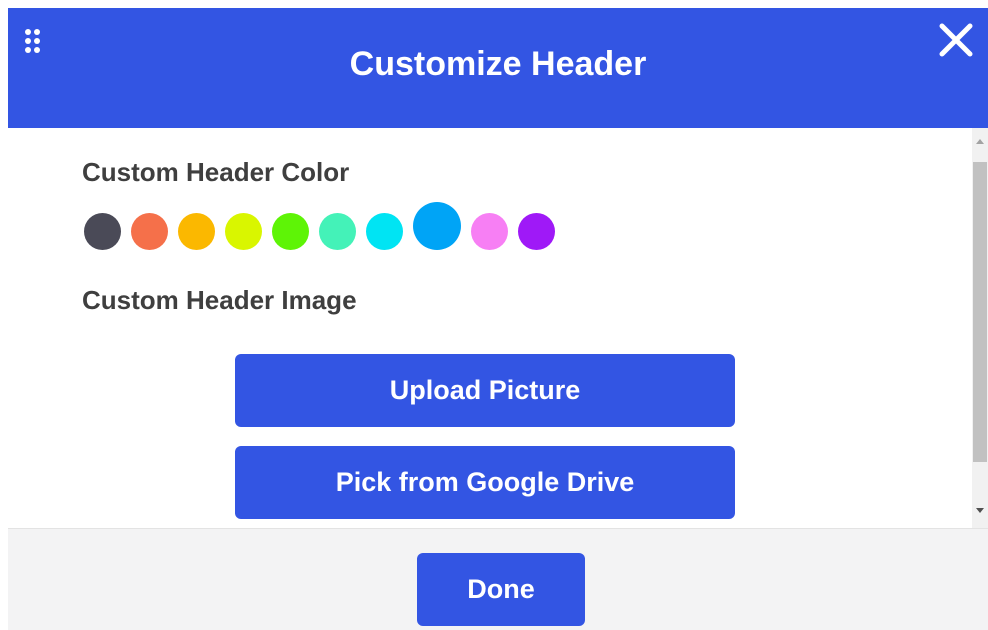 This screenshot has width=988, height=630. I want to click on pick-from-google-drive-button: Pick from Google Drive, so click(485, 482).